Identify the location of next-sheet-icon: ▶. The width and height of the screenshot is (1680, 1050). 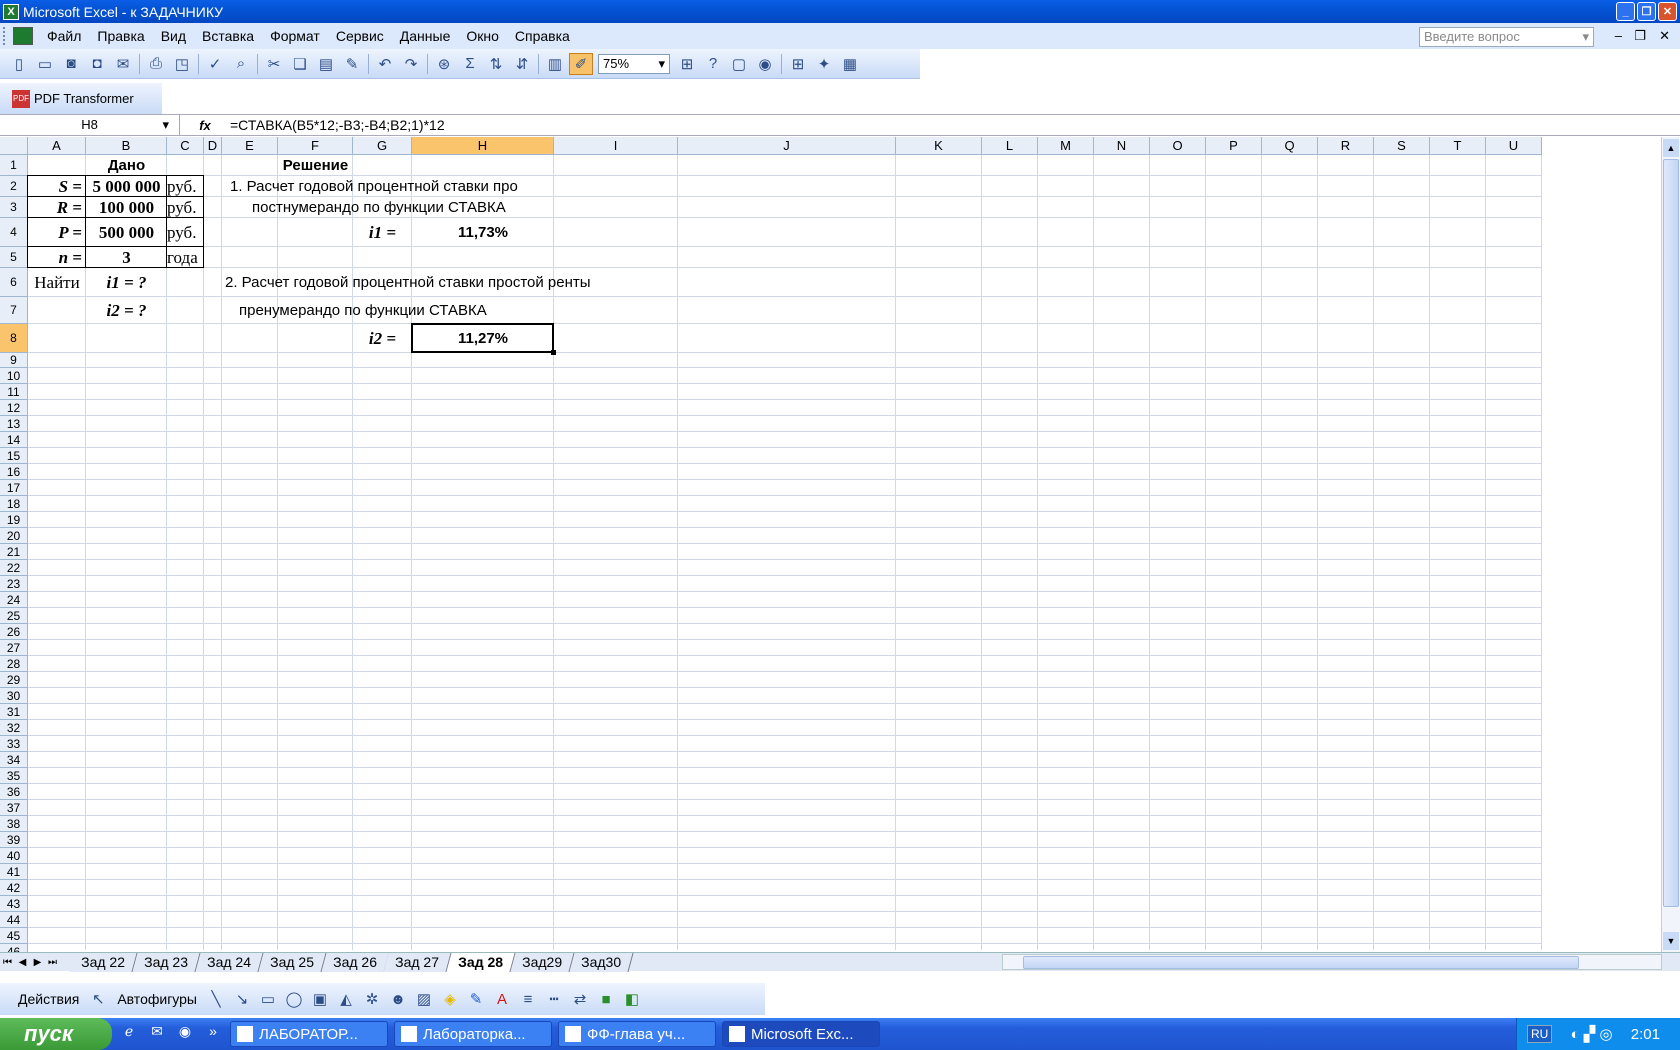
(37, 962).